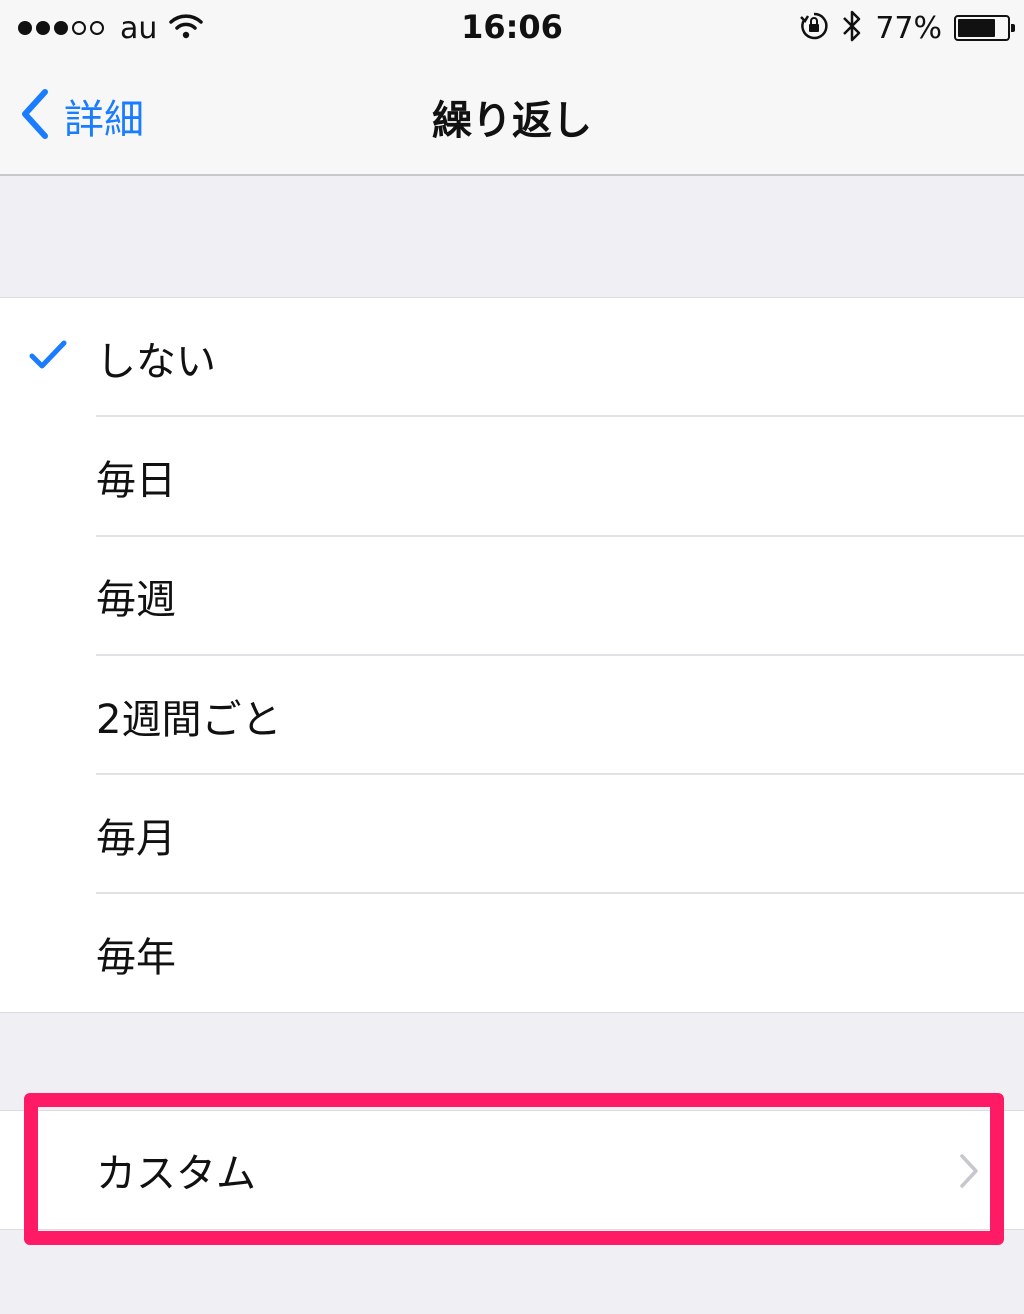  I want to click on battery-percent: 77%, so click(908, 28).